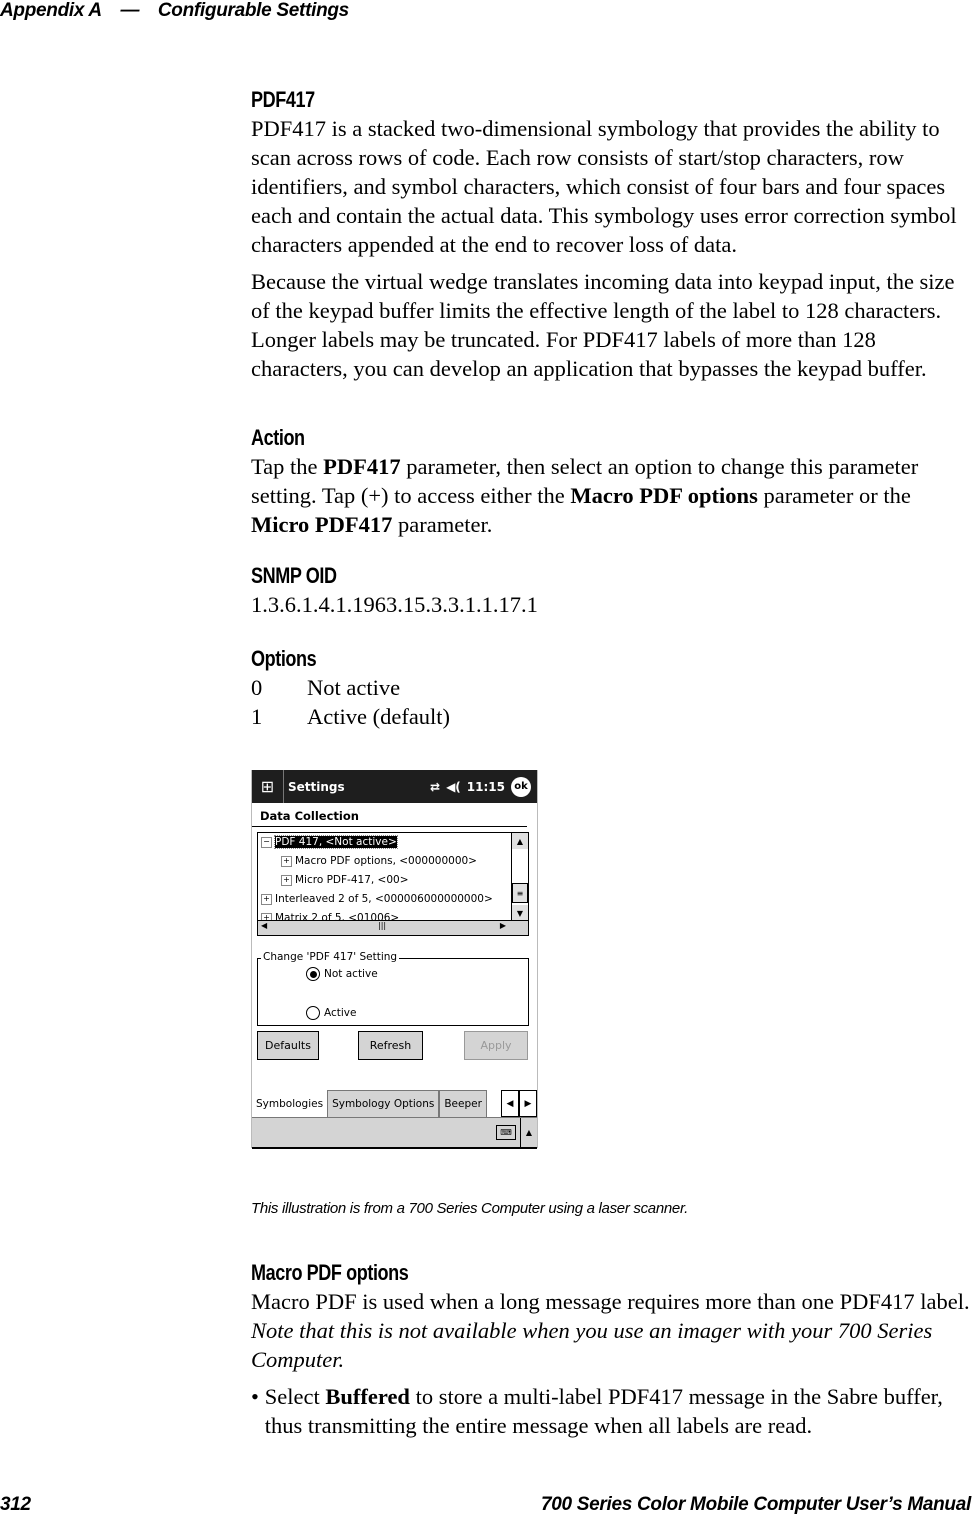  I want to click on options-heading: Options, so click(284, 658).